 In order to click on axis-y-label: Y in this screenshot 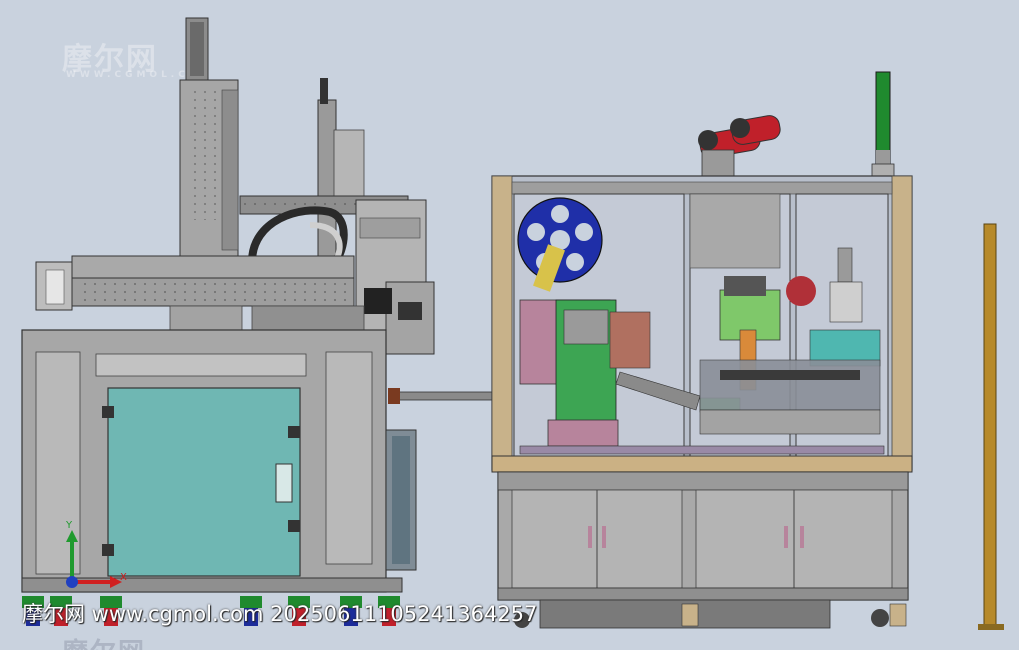, I will do `click(69, 525)`.